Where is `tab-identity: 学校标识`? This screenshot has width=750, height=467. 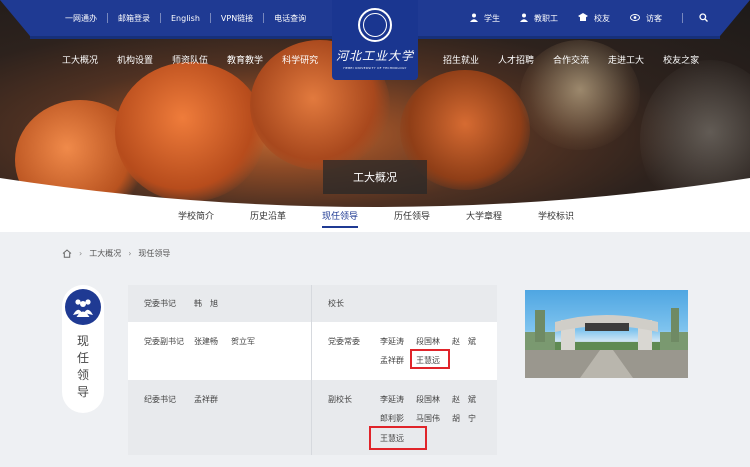 tab-identity: 学校标识 is located at coordinates (556, 215).